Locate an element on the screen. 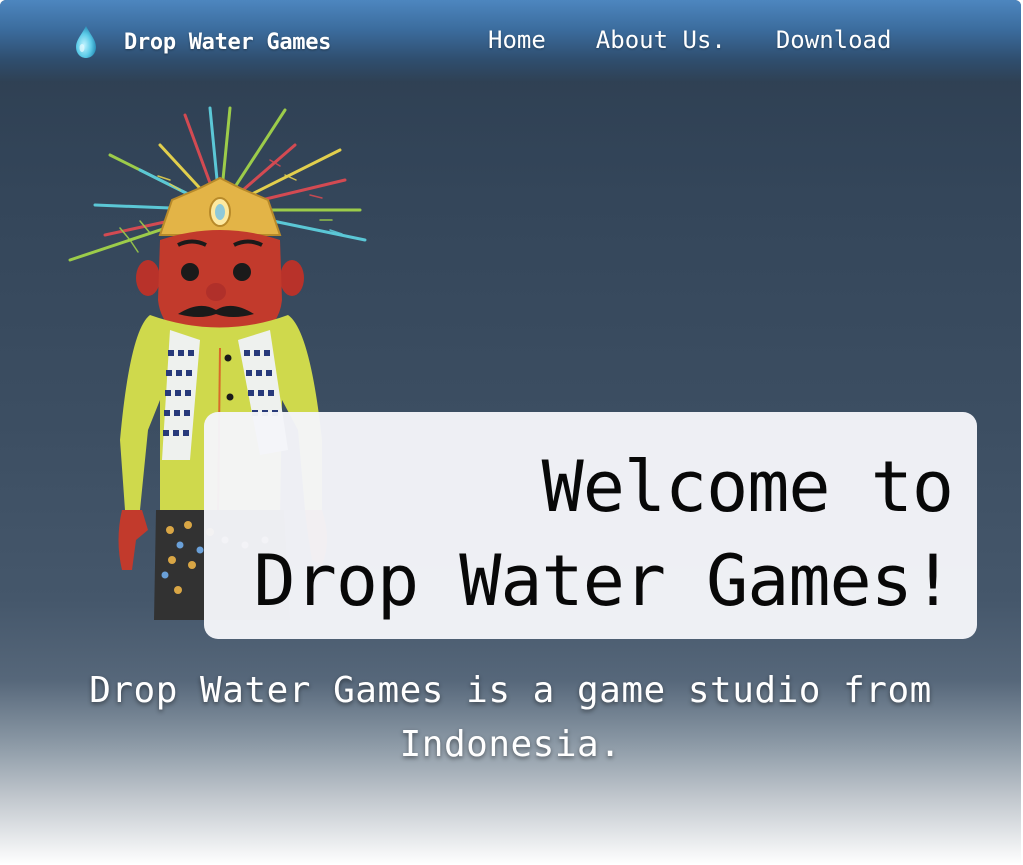  navbar: Drop Water Games Home About Us. Download is located at coordinates (510, 41).